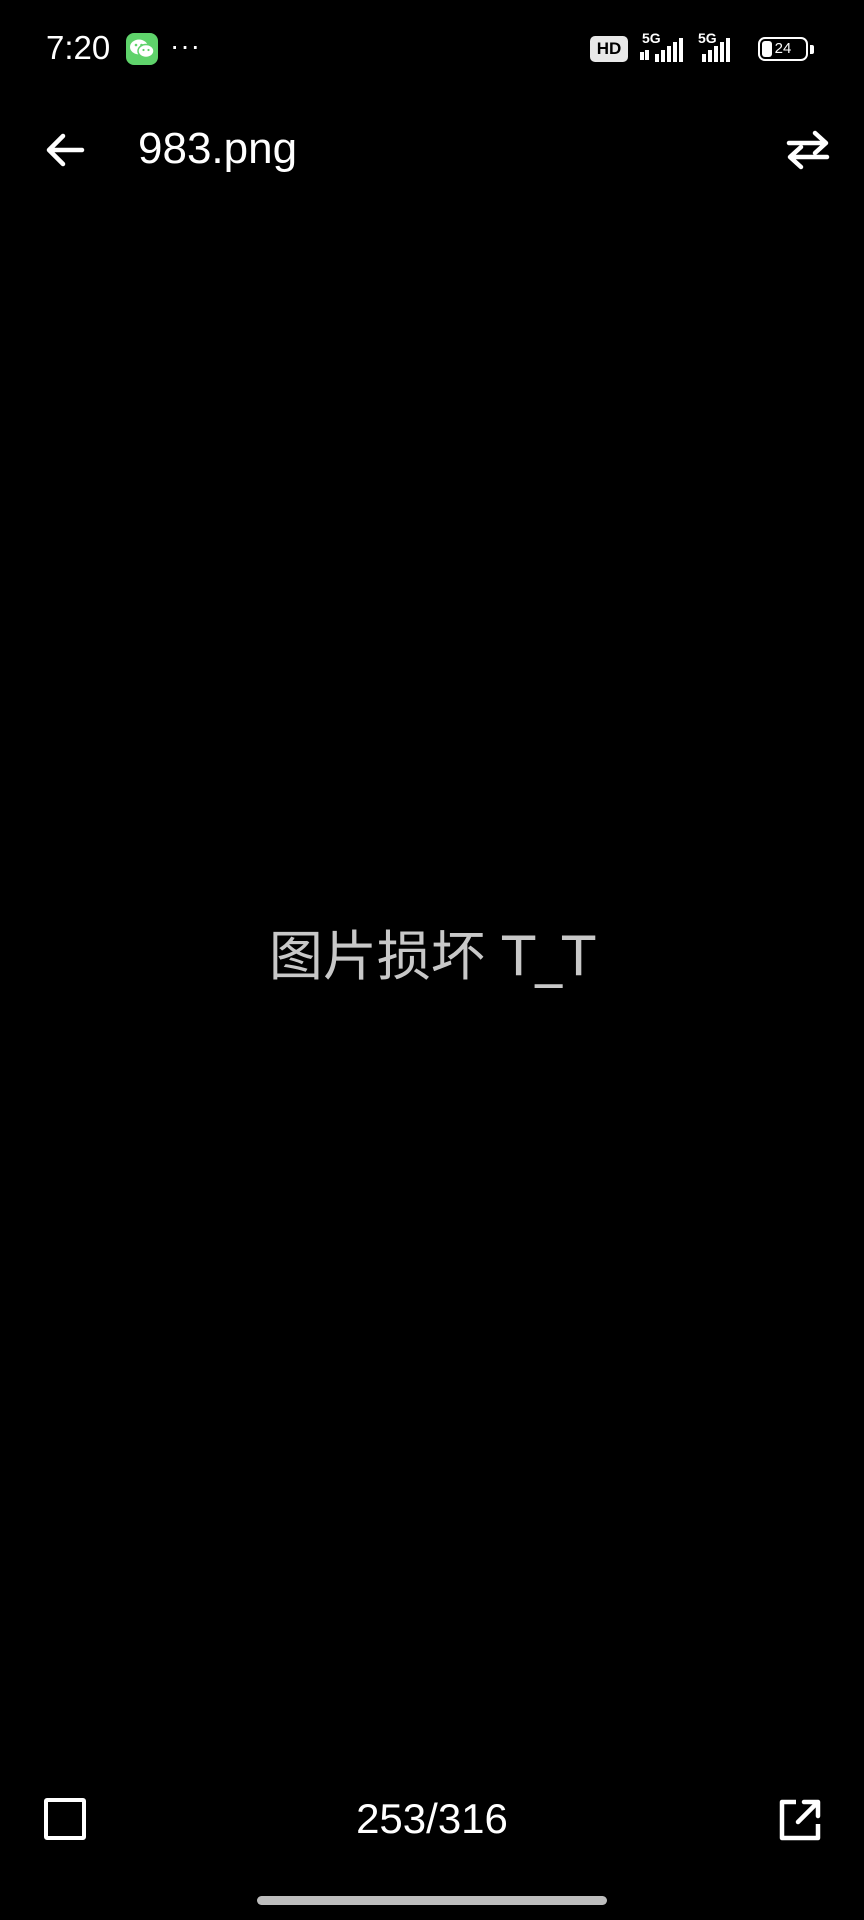  Describe the element at coordinates (432, 50) in the screenshot. I see `status-bar: 7:20 ··· HD 5G 5G 24` at that location.